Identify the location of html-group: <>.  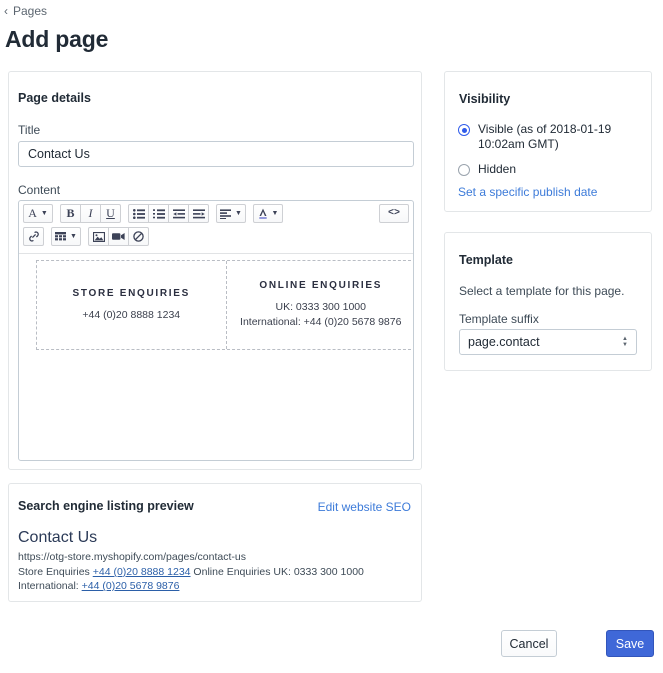
(394, 213).